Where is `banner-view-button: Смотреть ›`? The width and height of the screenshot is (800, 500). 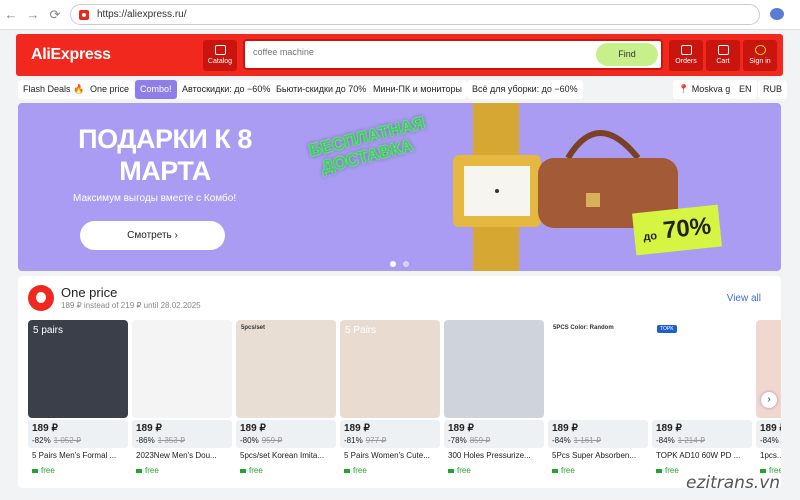
banner-view-button: Смотреть › is located at coordinates (152, 235).